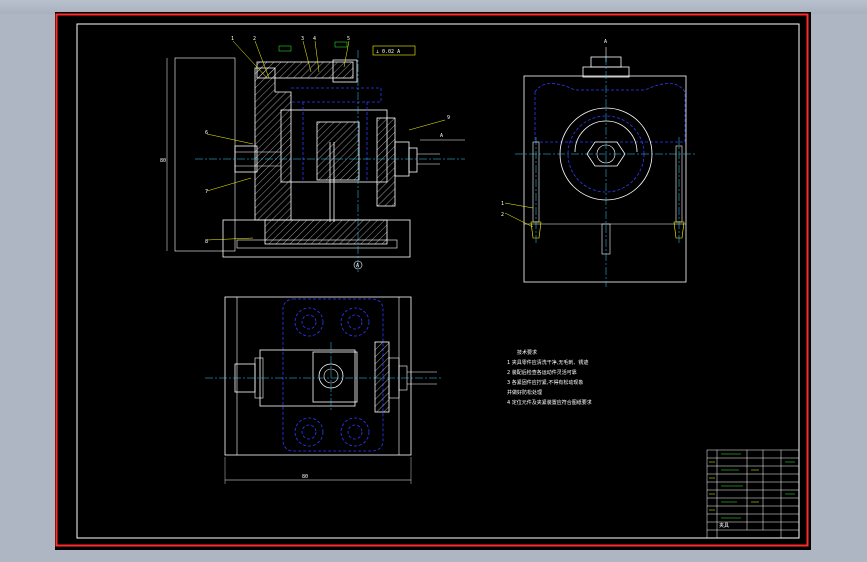 This screenshot has height=562, width=867. What do you see at coordinates (314, 39) in the screenshot?
I see `callout-4: 4` at bounding box center [314, 39].